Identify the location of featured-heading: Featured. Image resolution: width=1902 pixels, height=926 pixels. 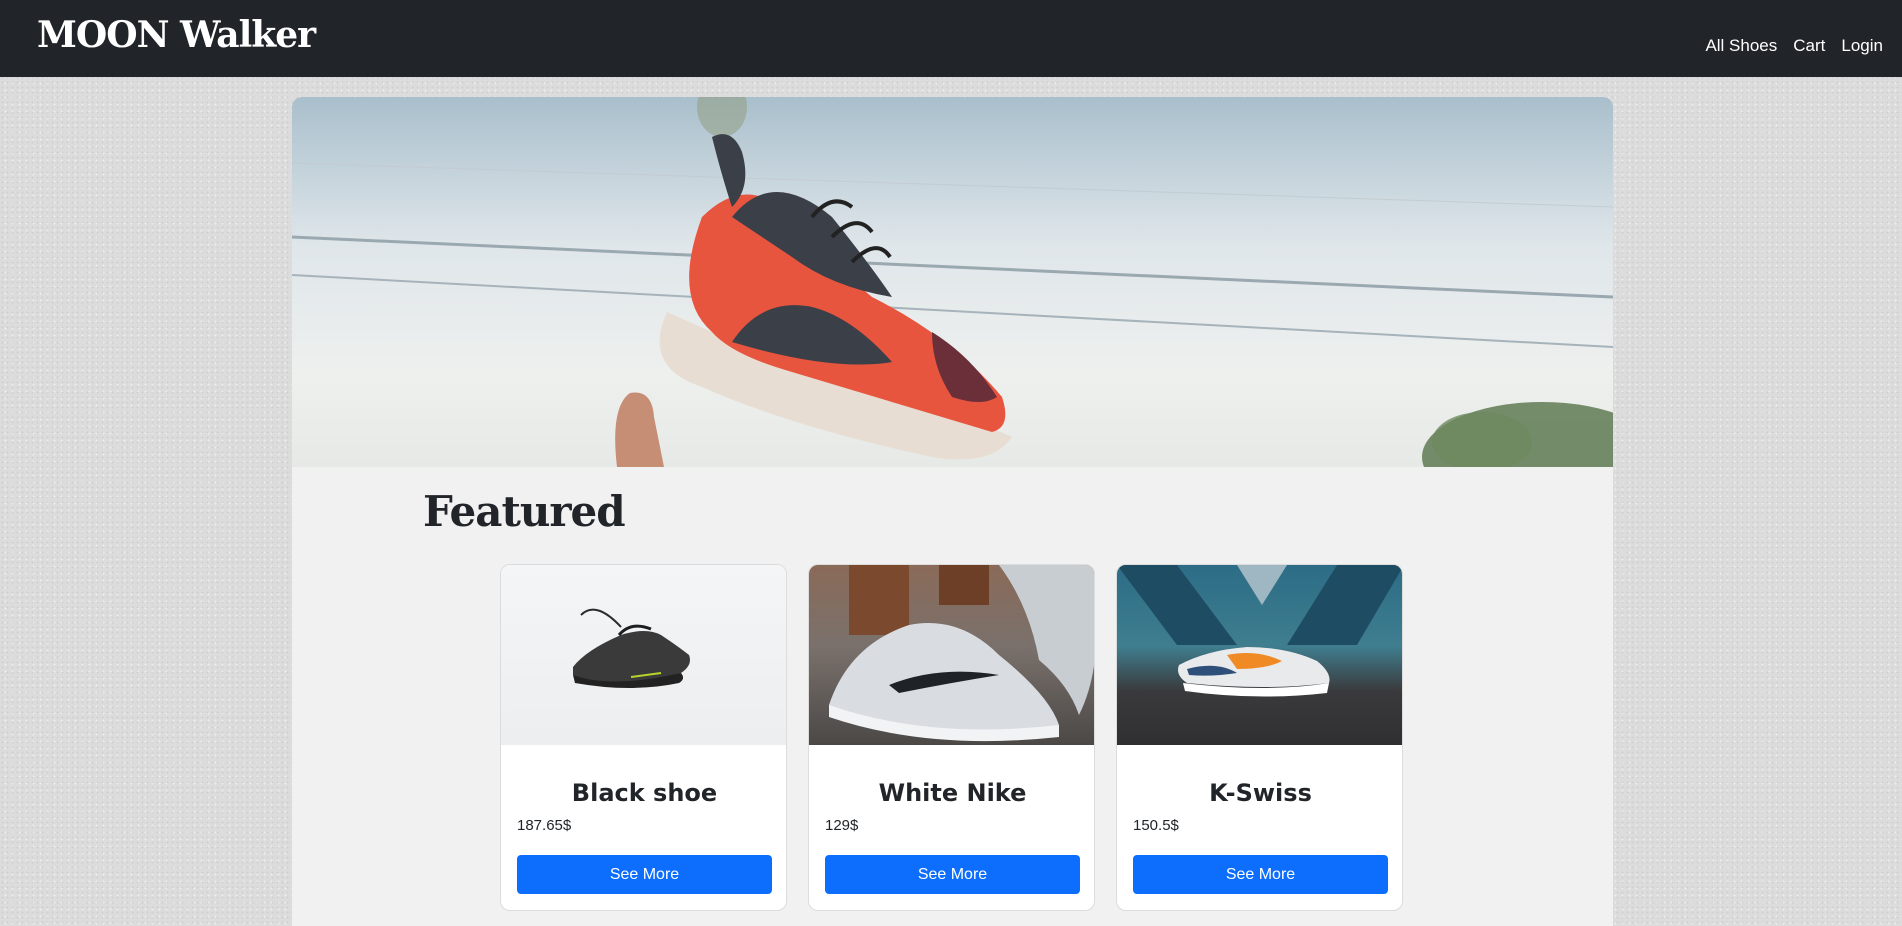
(524, 511).